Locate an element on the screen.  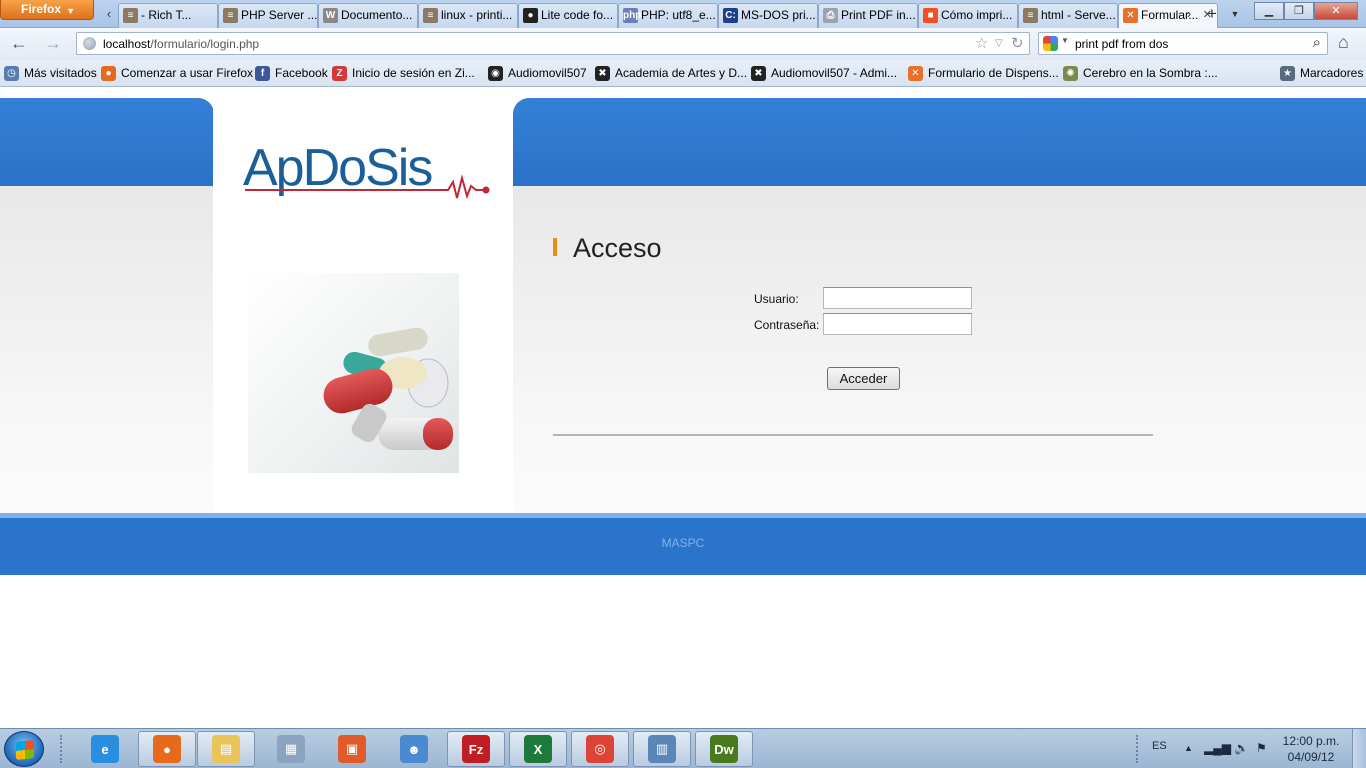
home-icon: ⌂ is located at coordinates (1343, 42).